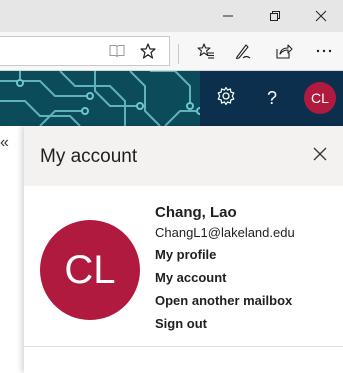 Image resolution: width=343 pixels, height=373 pixels. I want to click on user-avatar: CL, so click(90, 270).